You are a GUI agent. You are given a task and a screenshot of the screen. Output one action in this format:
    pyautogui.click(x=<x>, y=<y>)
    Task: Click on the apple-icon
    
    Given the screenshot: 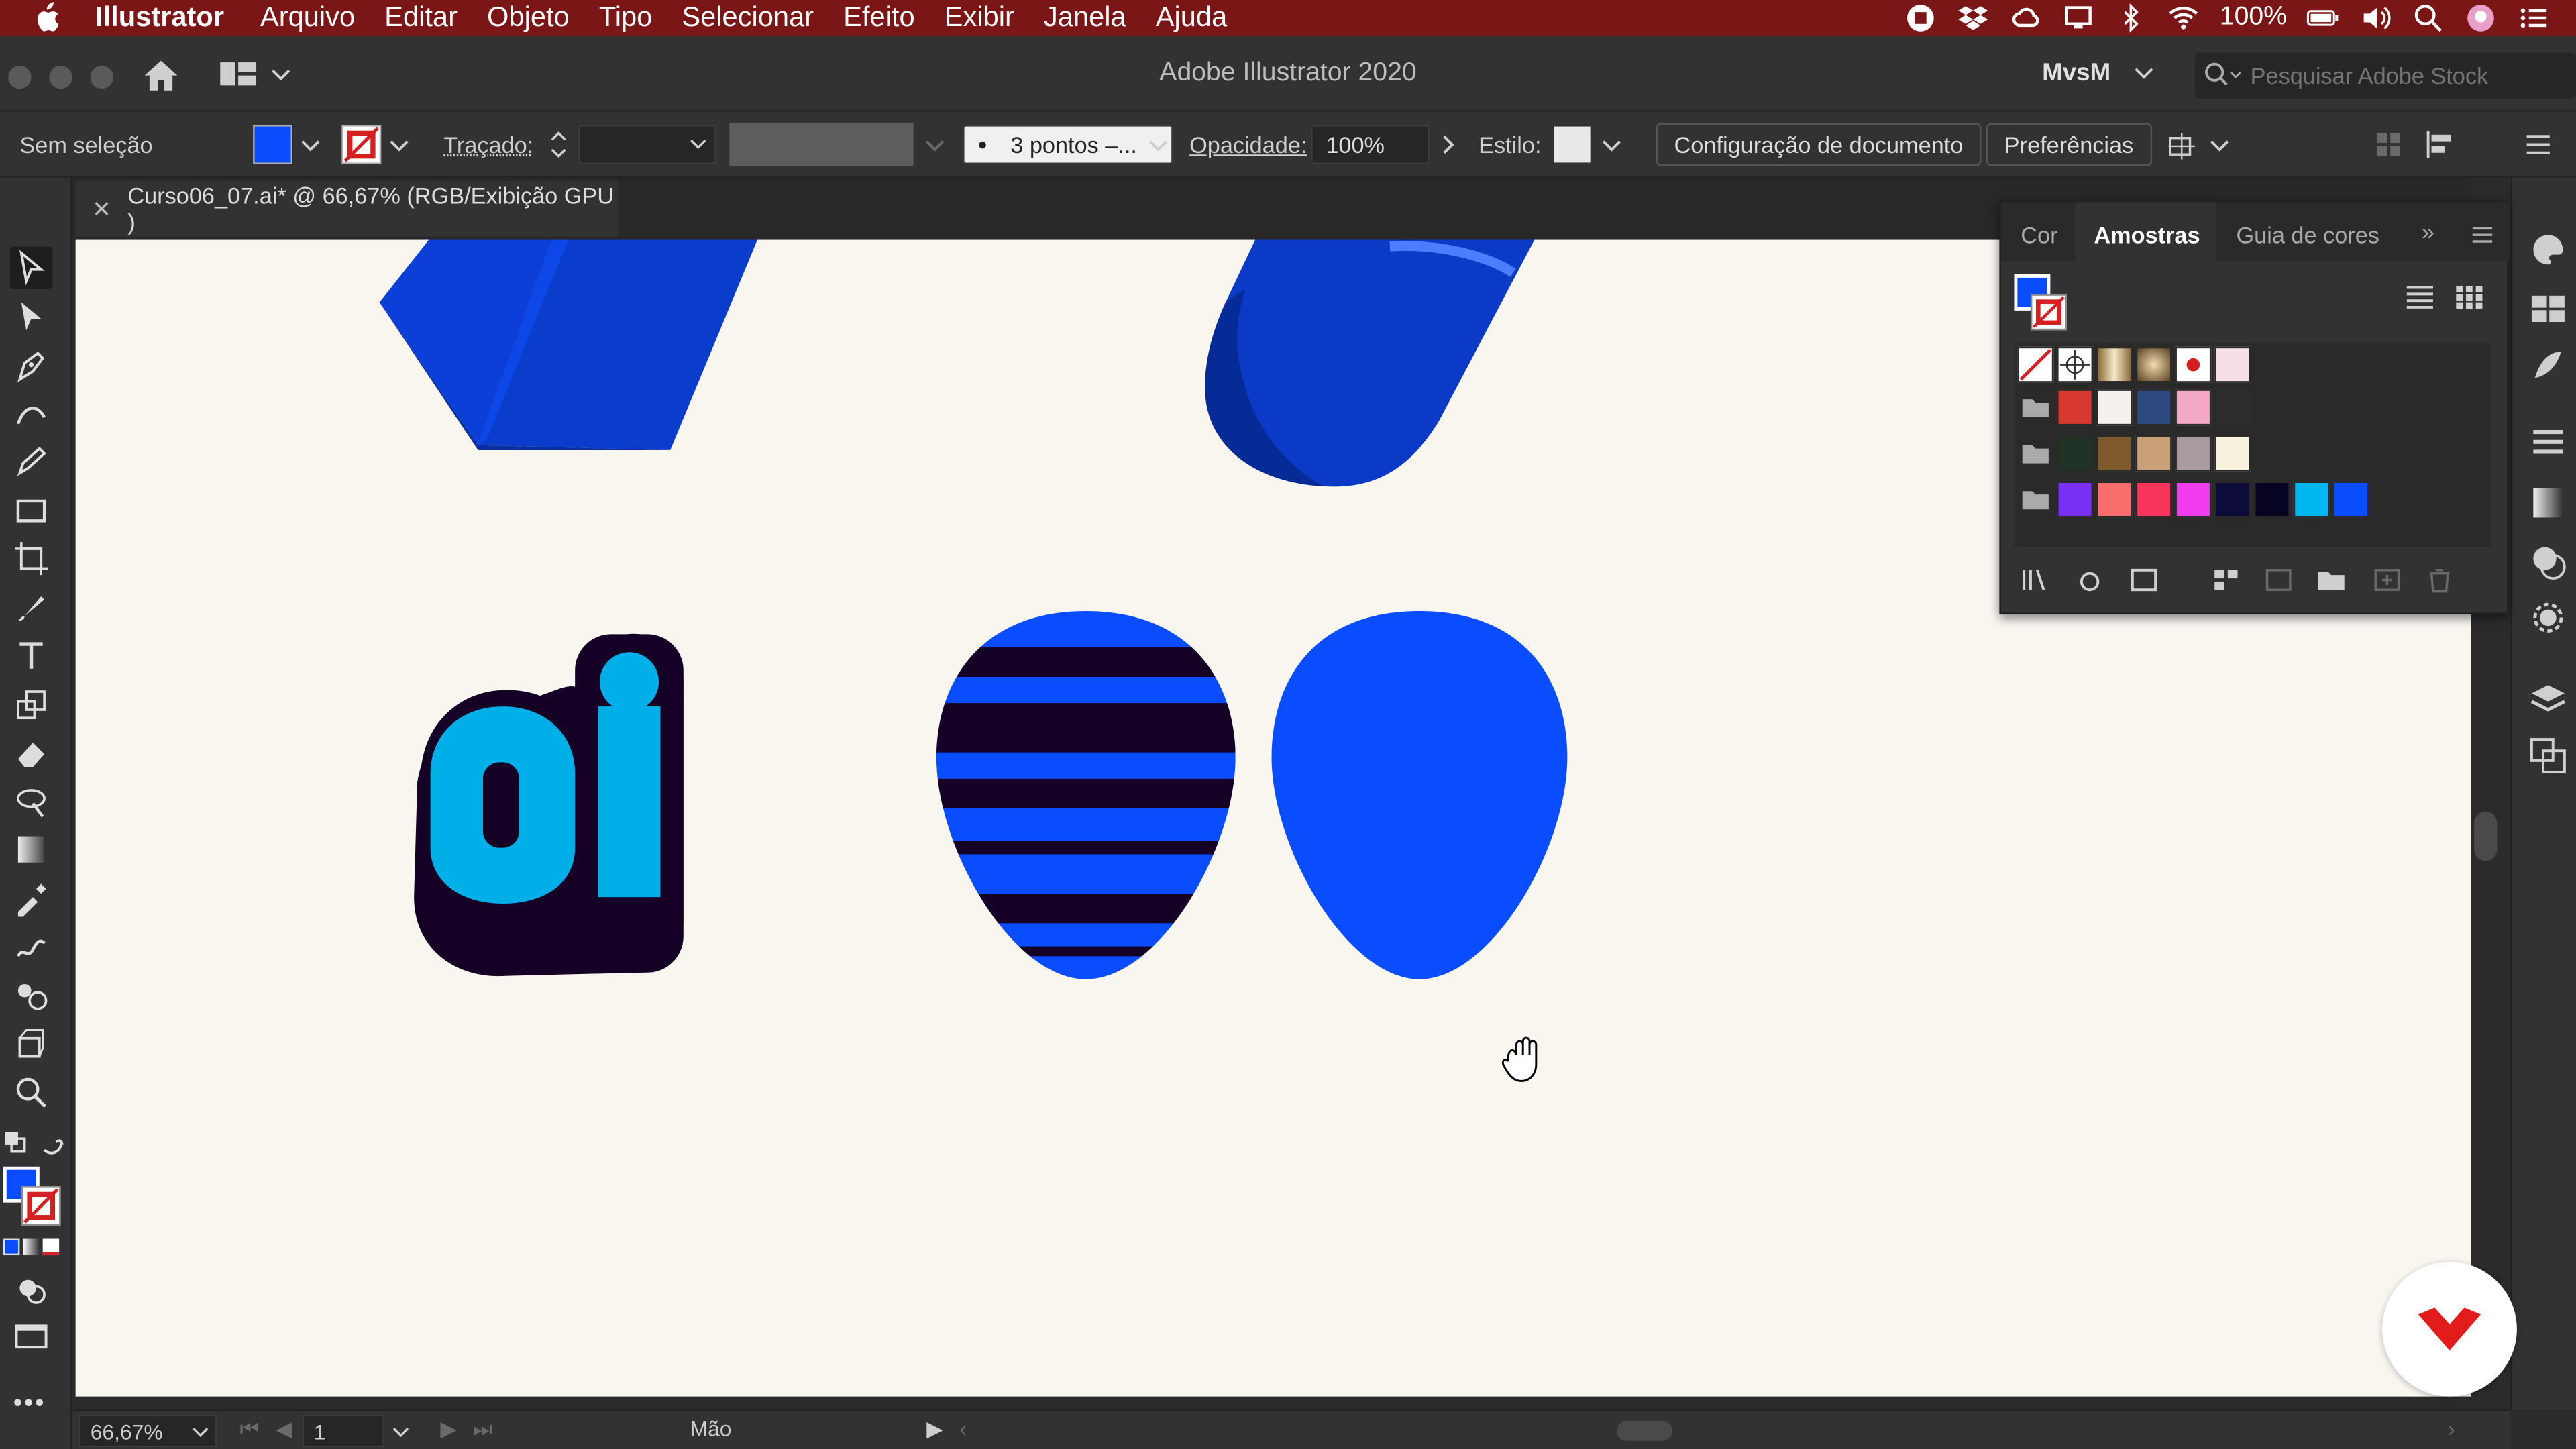 What is the action you would take?
    pyautogui.click(x=46, y=17)
    